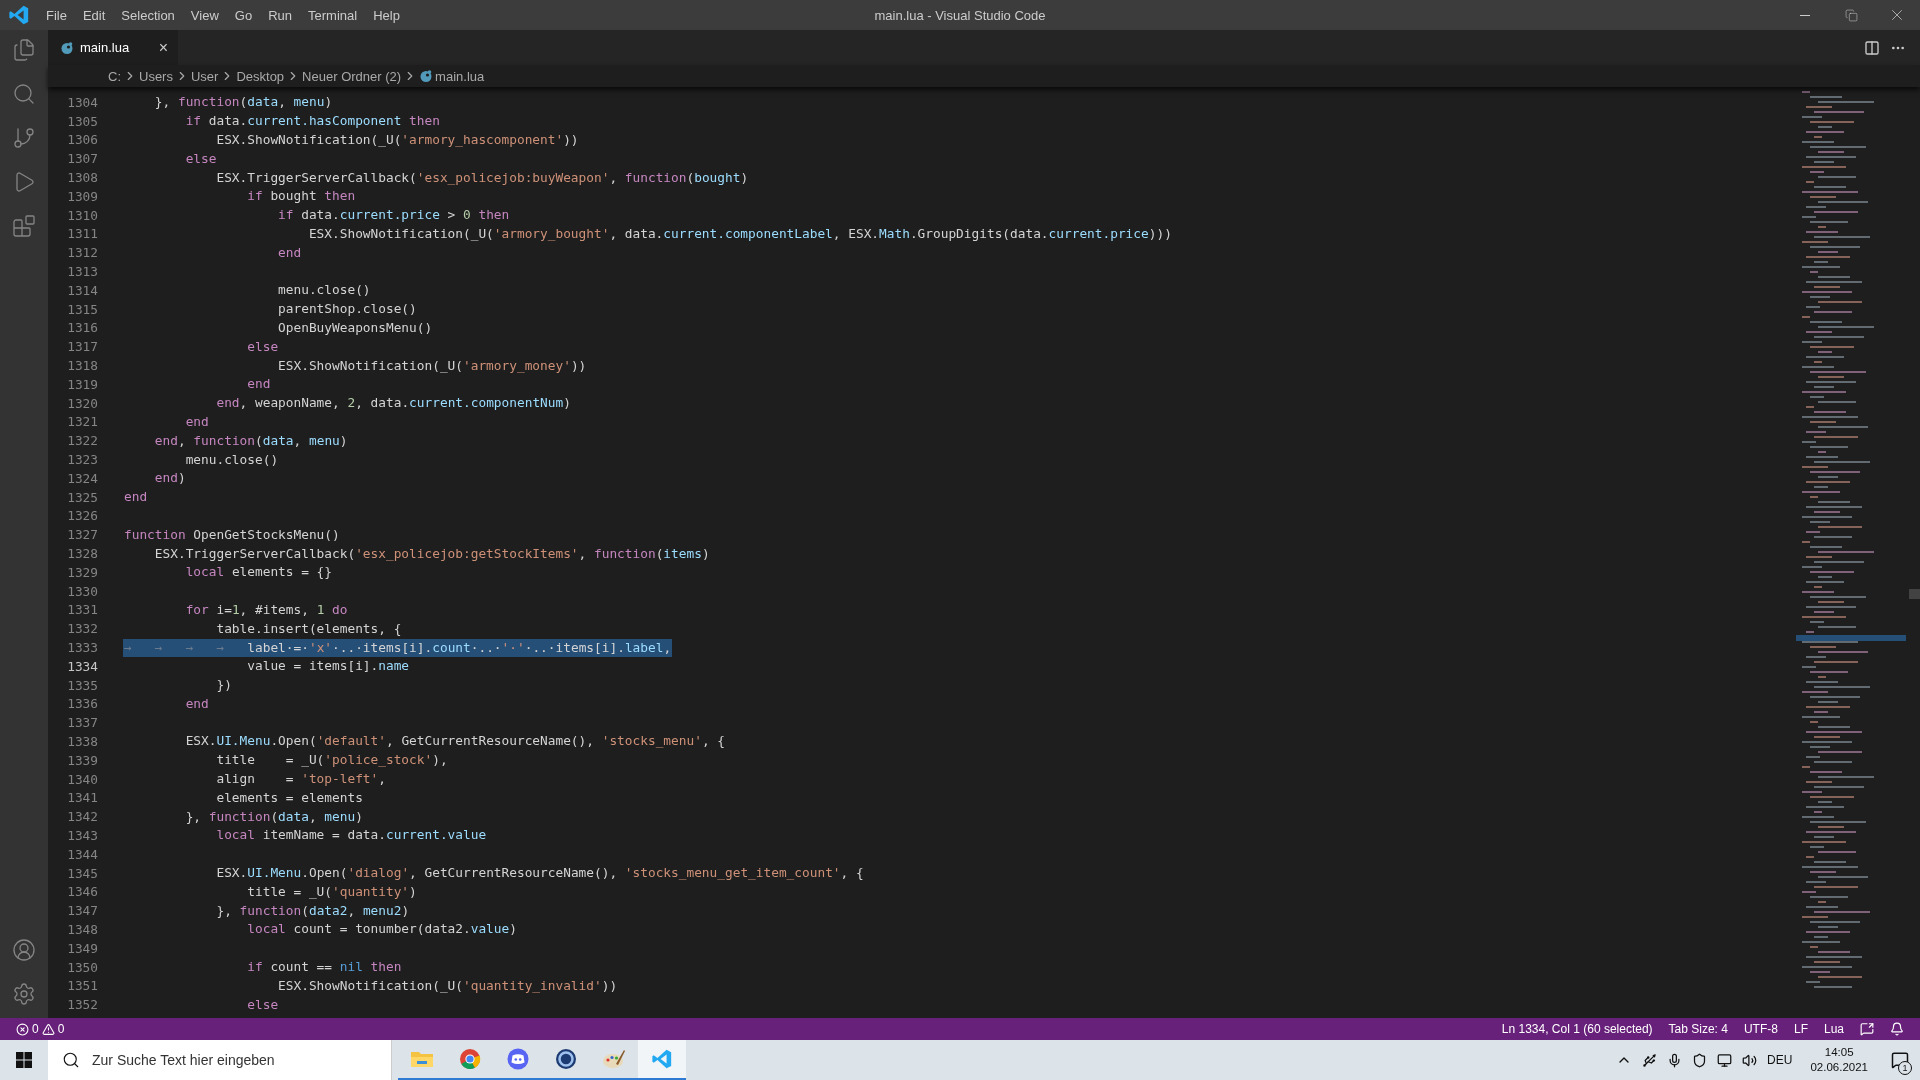  Describe the element at coordinates (148, 15) in the screenshot. I see `menu-item: Selection` at that location.